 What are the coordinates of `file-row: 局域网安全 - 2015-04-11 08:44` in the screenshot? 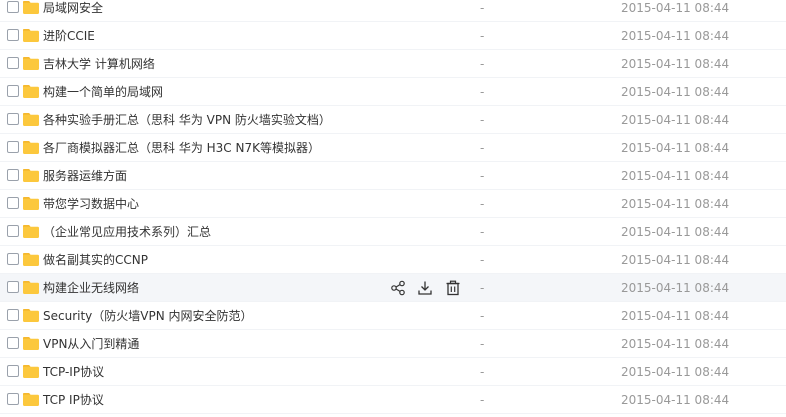 It's located at (393, 11).